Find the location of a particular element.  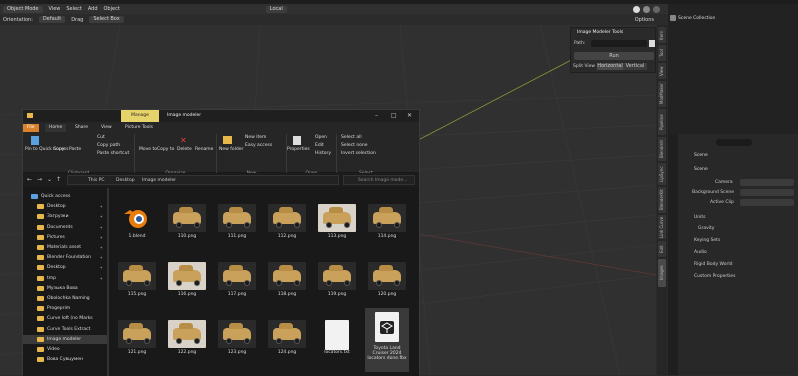

menu-object: Object is located at coordinates (112, 9).